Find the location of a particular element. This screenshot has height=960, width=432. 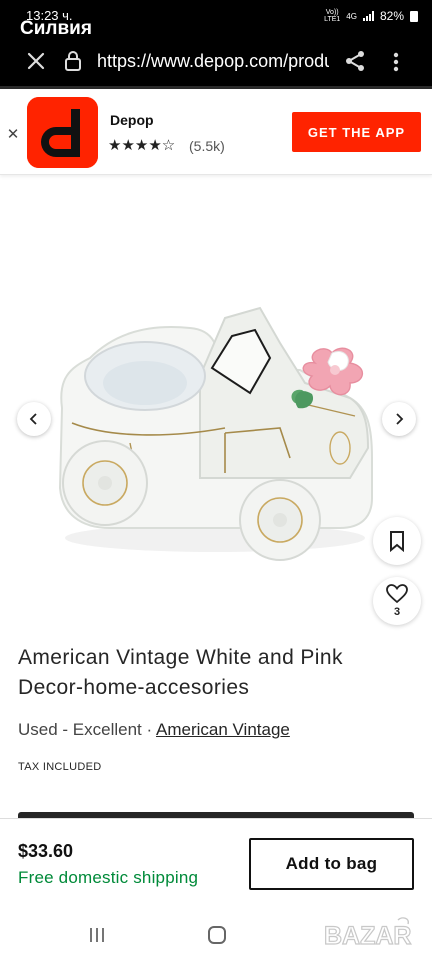

volte-indicator: Vo)) LTE1 is located at coordinates (332, 16).